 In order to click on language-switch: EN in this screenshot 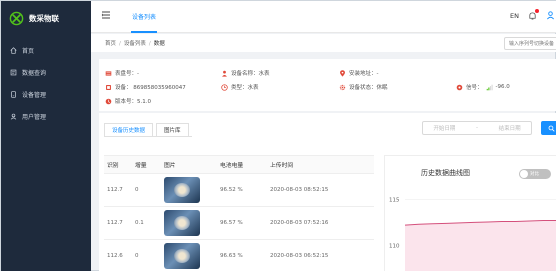, I will do `click(514, 16)`.